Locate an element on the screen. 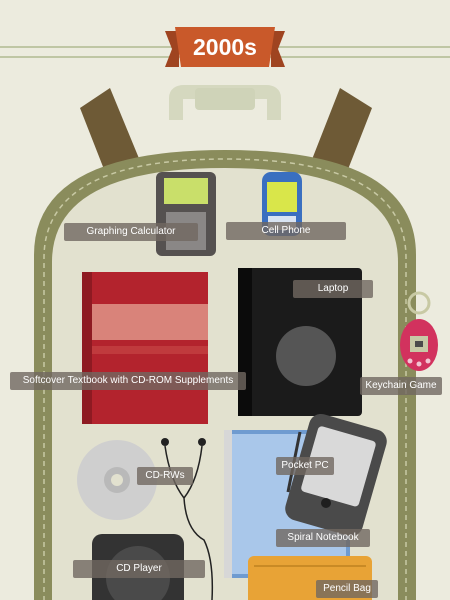  page-title: 2000s is located at coordinates (225, 47).